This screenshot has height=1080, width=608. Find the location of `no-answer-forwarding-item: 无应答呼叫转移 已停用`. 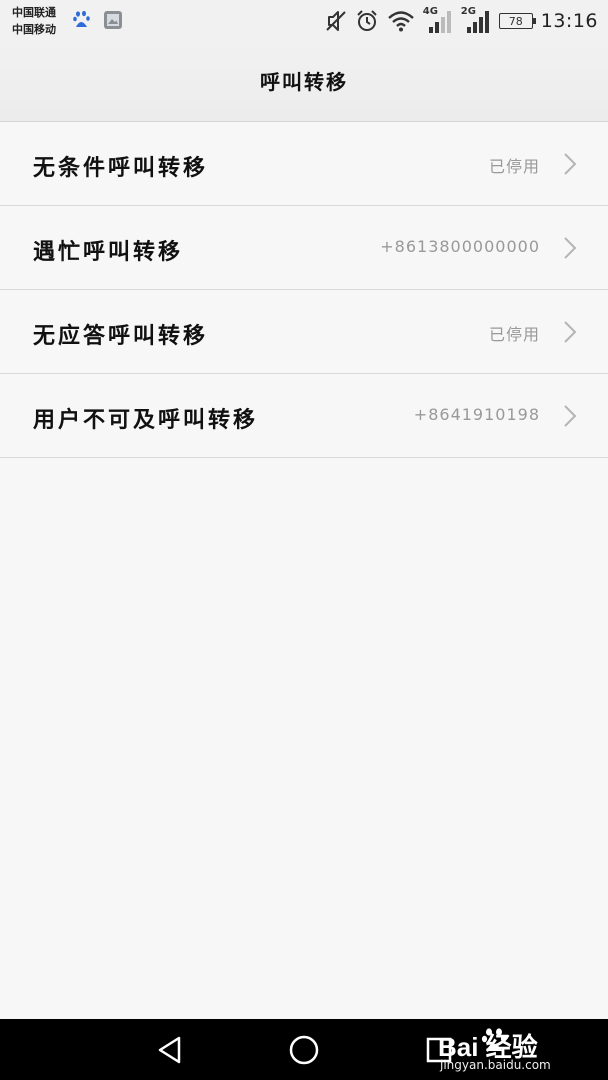

no-answer-forwarding-item: 无应答呼叫转移 已停用 is located at coordinates (304, 332).